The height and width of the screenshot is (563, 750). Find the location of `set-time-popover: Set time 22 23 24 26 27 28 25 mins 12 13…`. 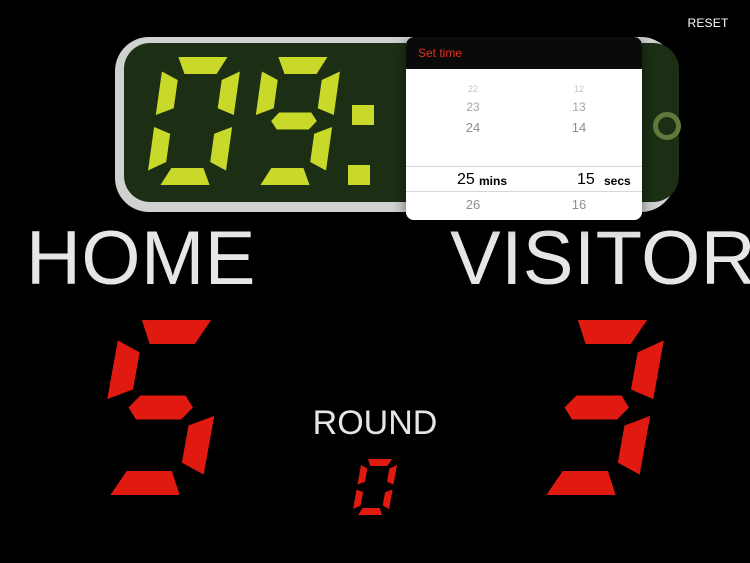

set-time-popover: Set time 22 23 24 26 27 28 25 mins 12 13… is located at coordinates (524, 128).